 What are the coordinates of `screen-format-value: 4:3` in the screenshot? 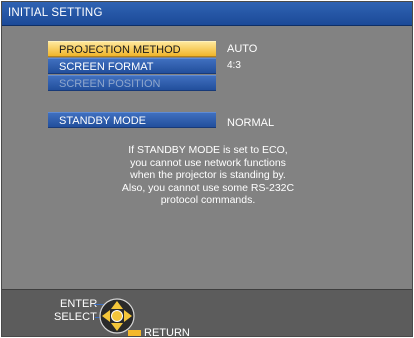 It's located at (234, 65).